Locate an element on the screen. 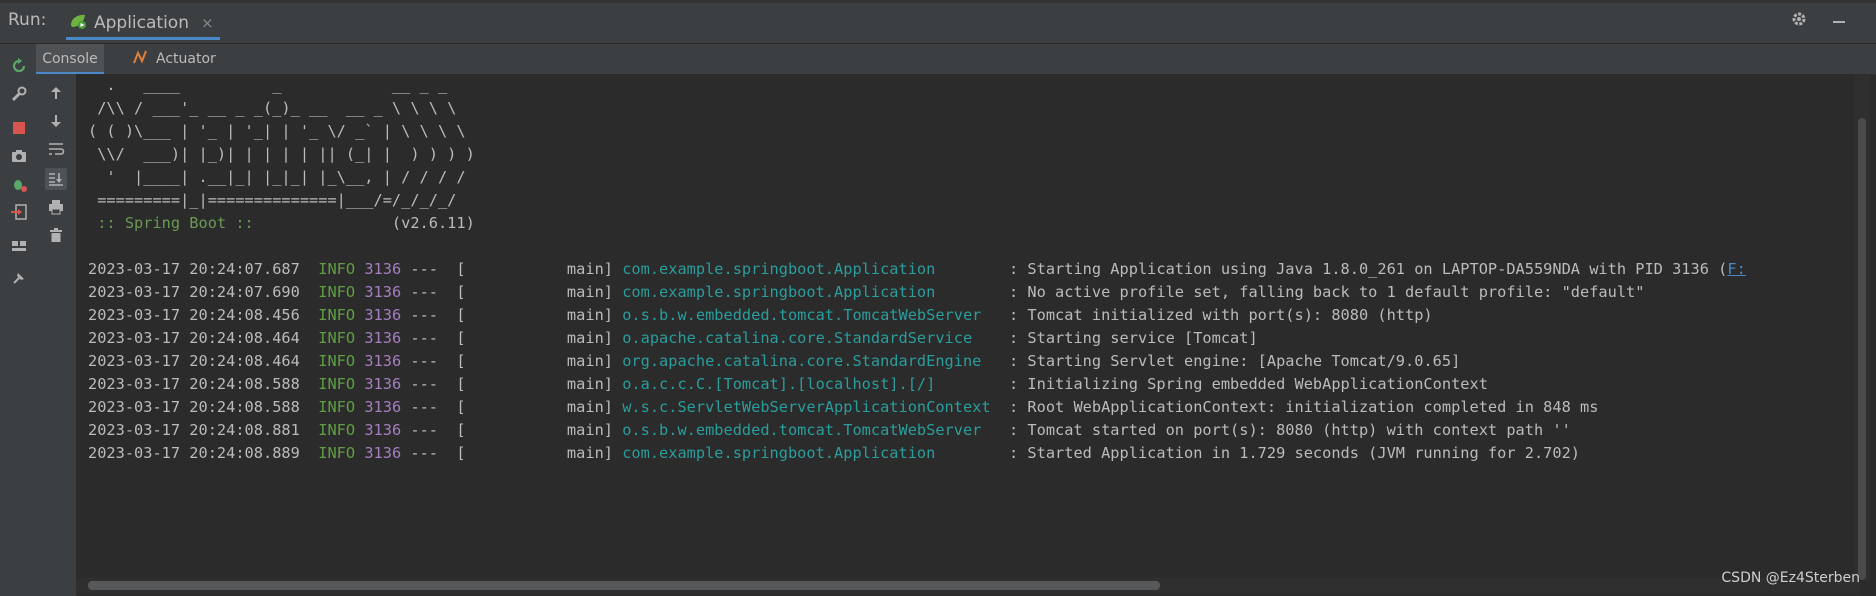 The width and height of the screenshot is (1876, 596). log-logger: org.apache.catalina.core.StandardEngine is located at coordinates (811, 361).